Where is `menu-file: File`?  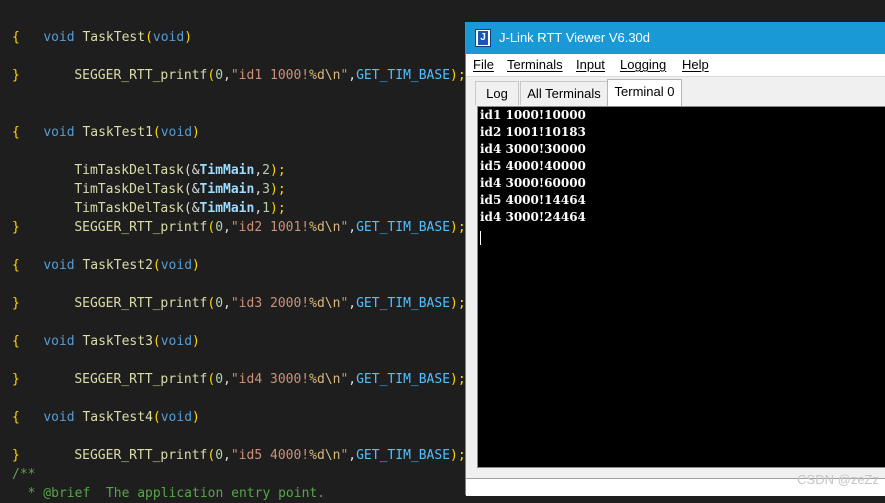 menu-file: File is located at coordinates (483, 65).